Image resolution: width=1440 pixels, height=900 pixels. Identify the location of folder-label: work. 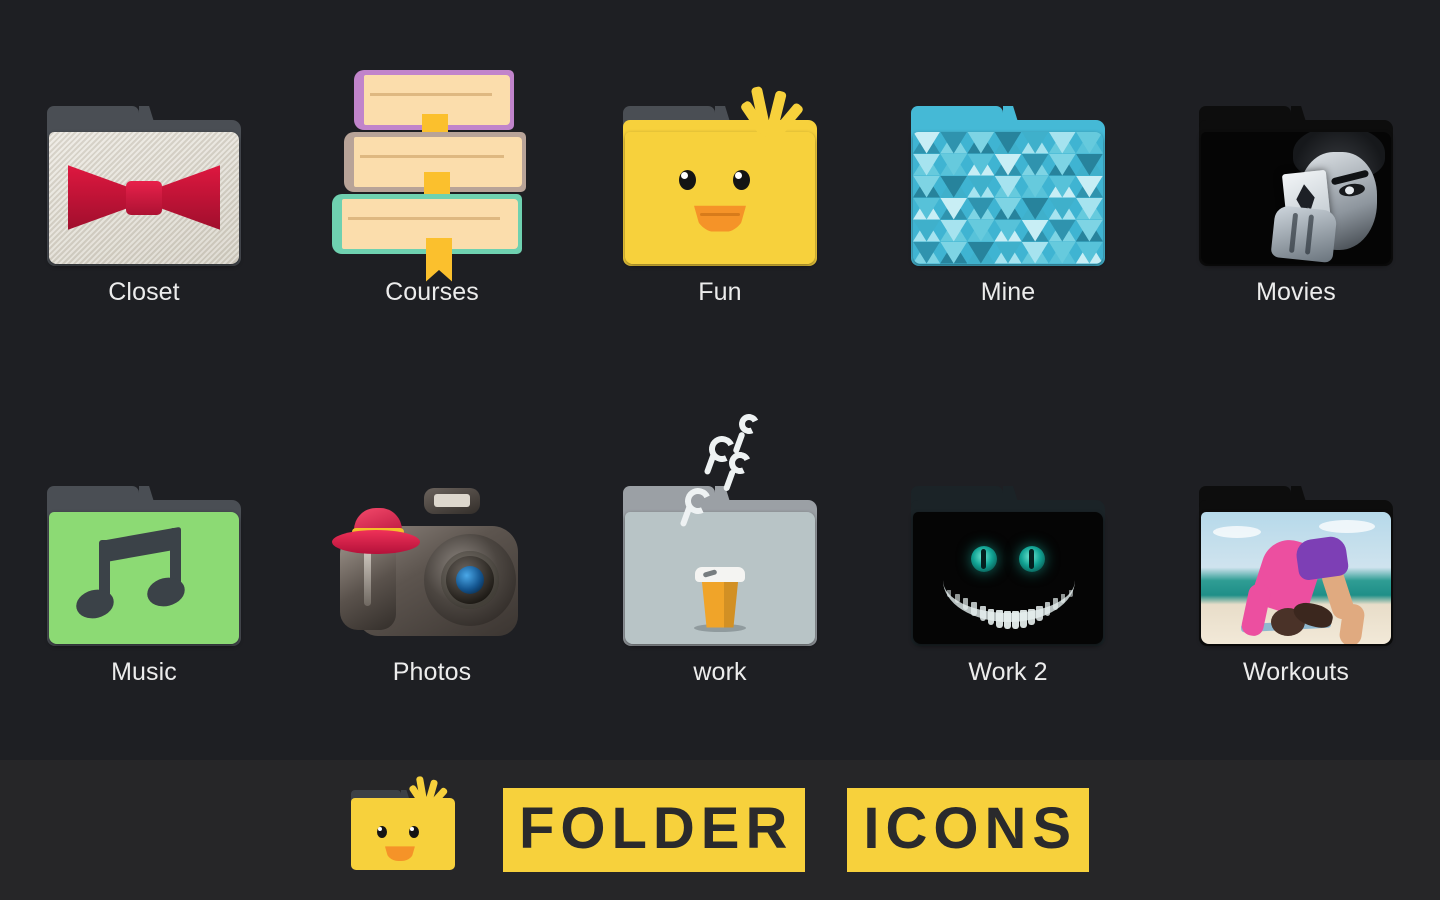
(720, 671).